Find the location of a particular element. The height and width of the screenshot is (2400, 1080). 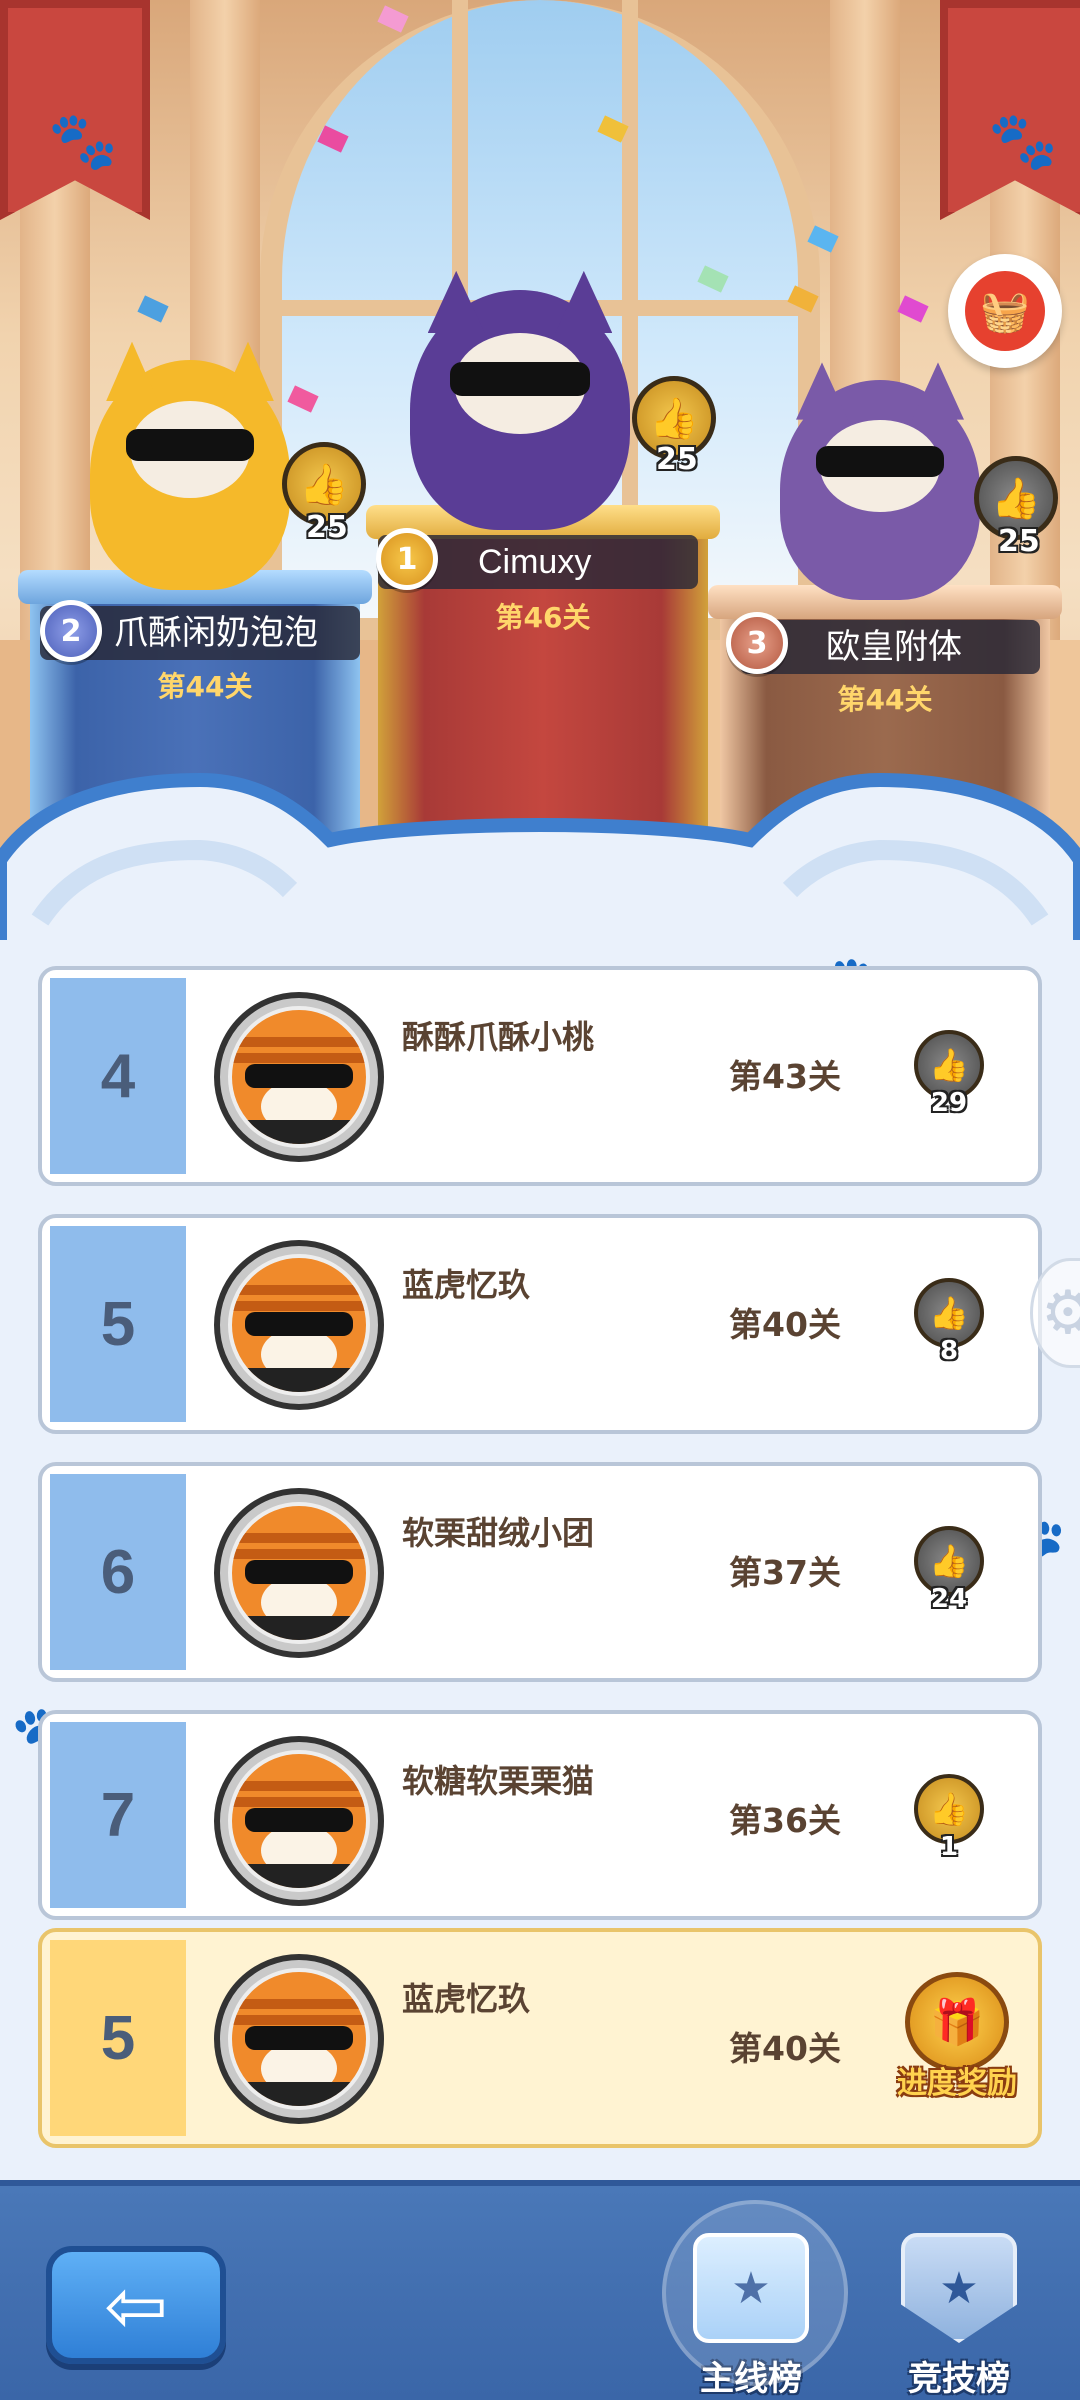

rank-medal-third: 3 is located at coordinates (757, 643).